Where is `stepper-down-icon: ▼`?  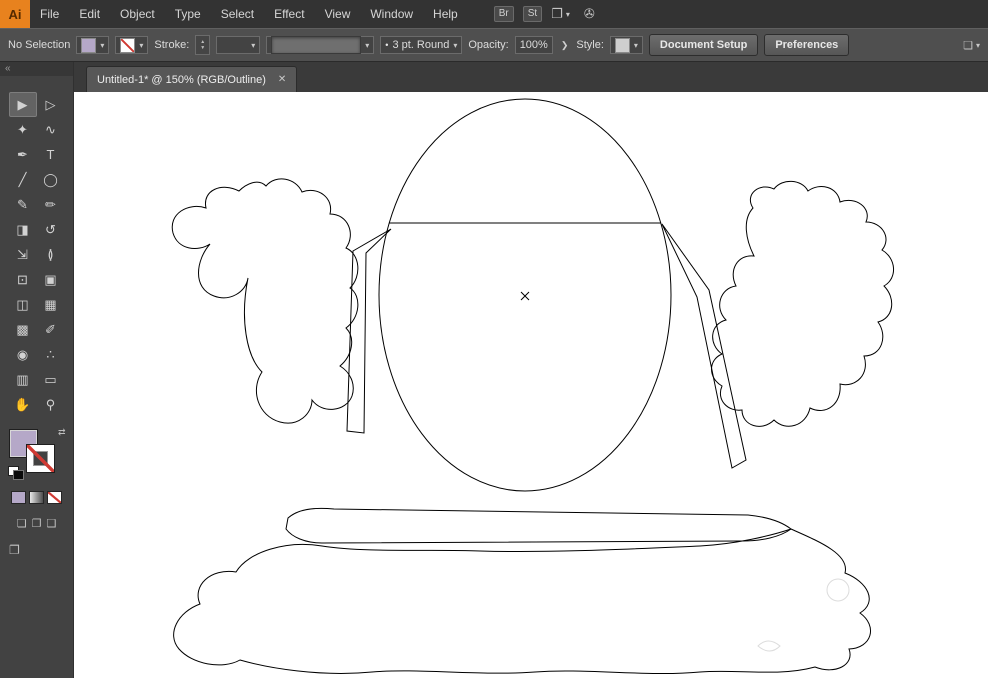 stepper-down-icon: ▼ is located at coordinates (203, 48).